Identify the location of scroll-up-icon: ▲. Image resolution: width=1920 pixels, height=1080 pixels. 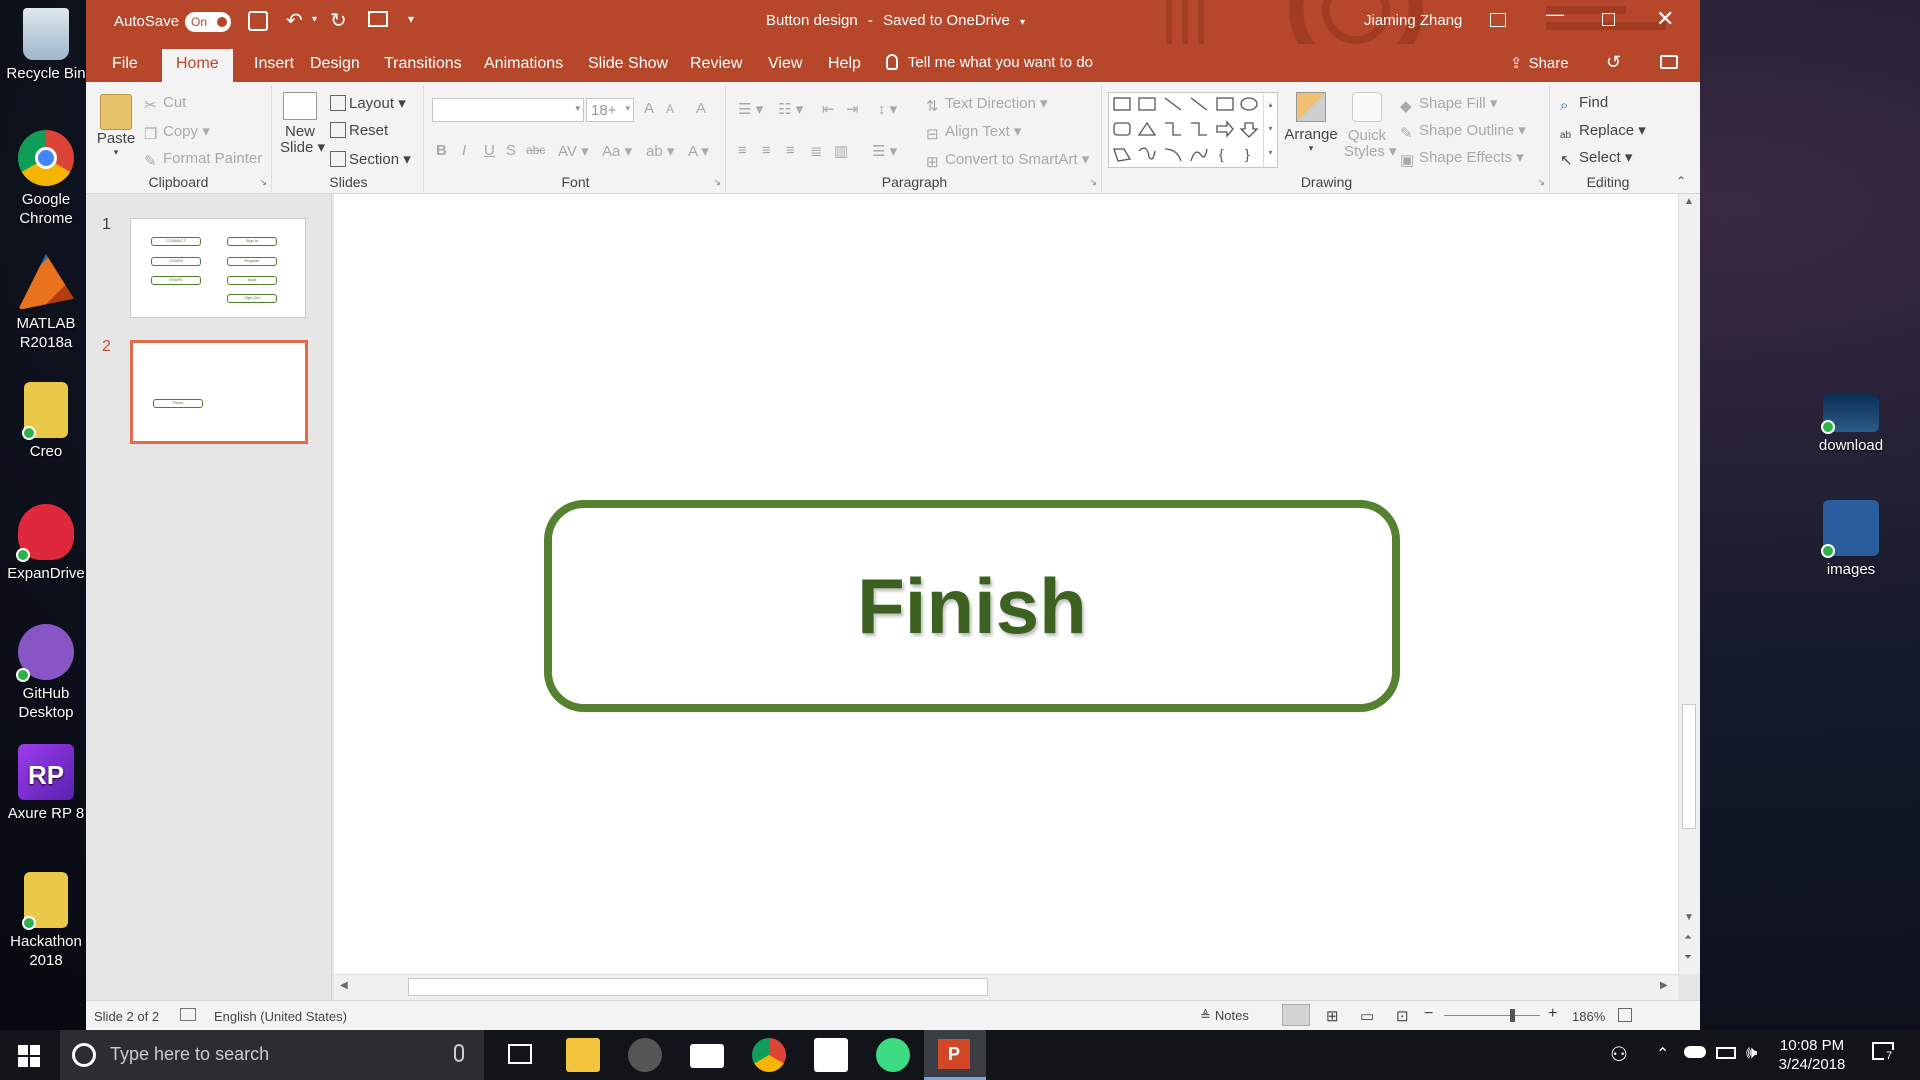
(1689, 201).